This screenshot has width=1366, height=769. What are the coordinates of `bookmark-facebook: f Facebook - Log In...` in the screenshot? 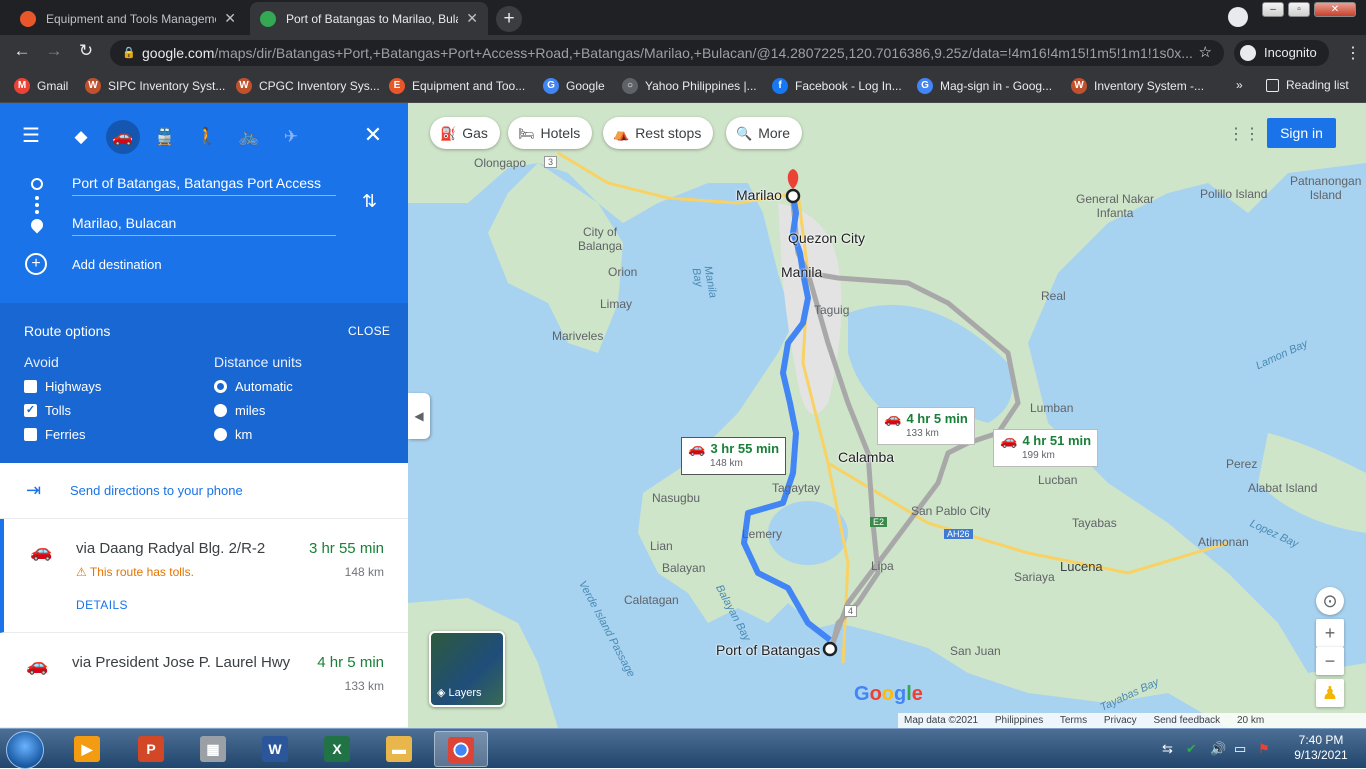 It's located at (837, 86).